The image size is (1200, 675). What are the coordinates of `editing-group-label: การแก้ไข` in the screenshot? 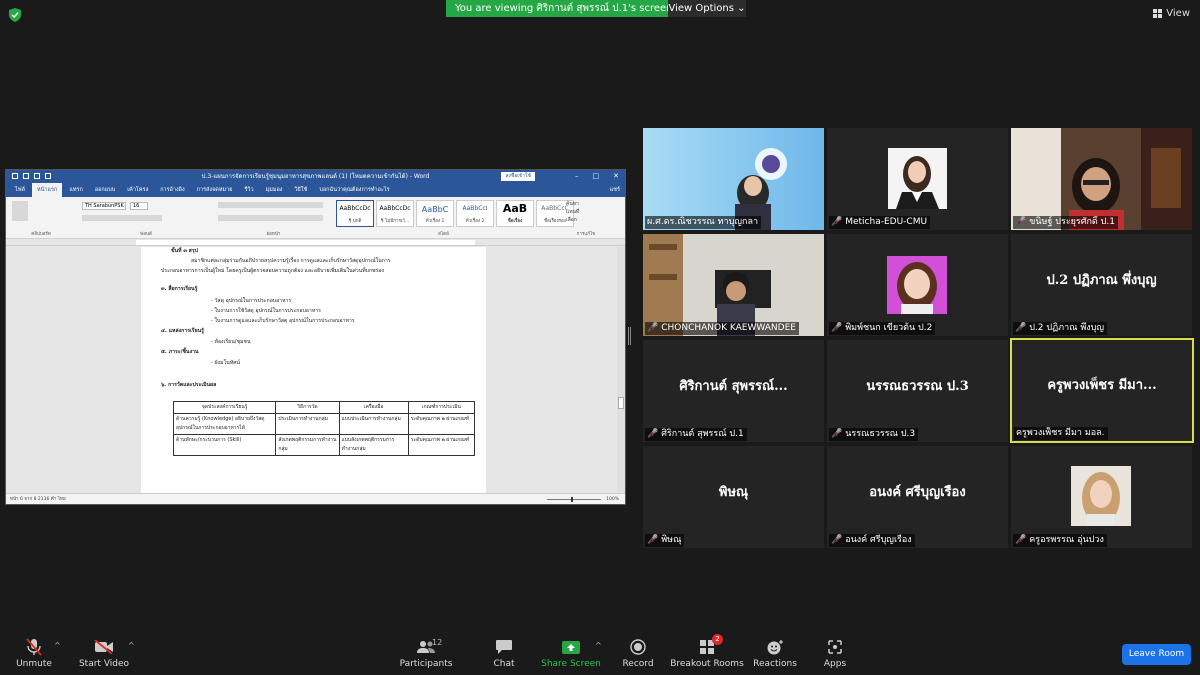 It's located at (586, 234).